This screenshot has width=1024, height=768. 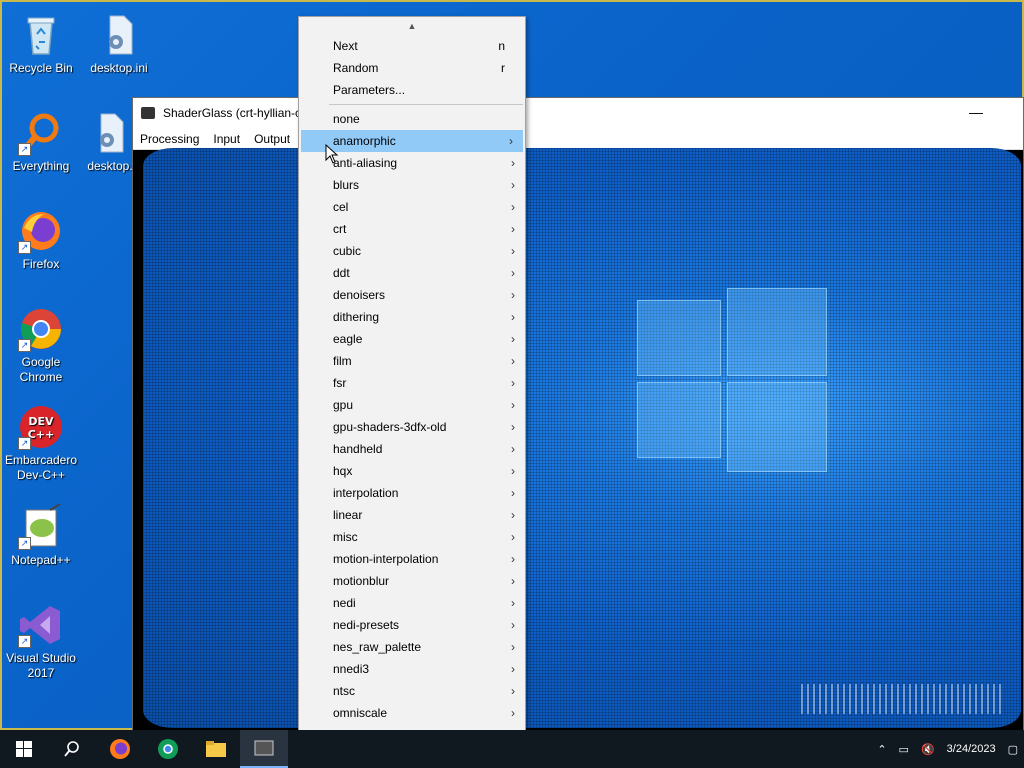 What do you see at coordinates (41, 443) in the screenshot?
I see `desktop-icon-devcpp: DEV C++ ↗ Embarcadero Dev-C++` at bounding box center [41, 443].